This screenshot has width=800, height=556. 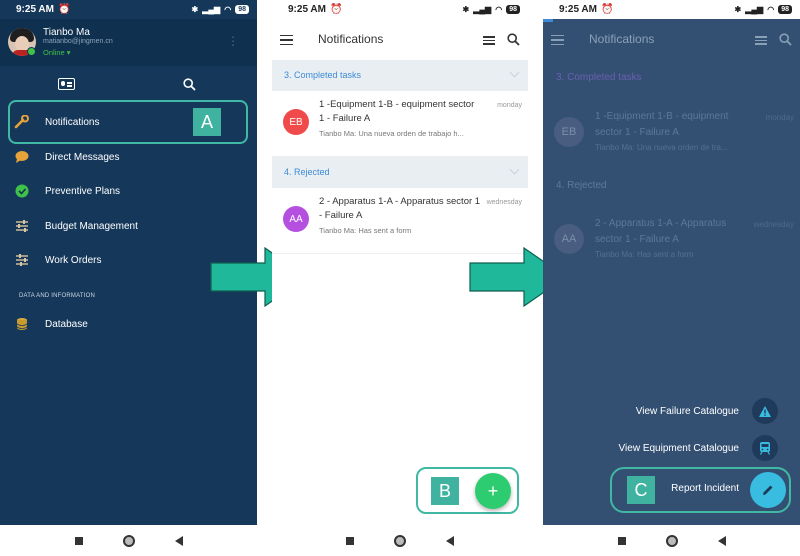 What do you see at coordinates (82, 157) in the screenshot?
I see `menu-label: Direct Messages` at bounding box center [82, 157].